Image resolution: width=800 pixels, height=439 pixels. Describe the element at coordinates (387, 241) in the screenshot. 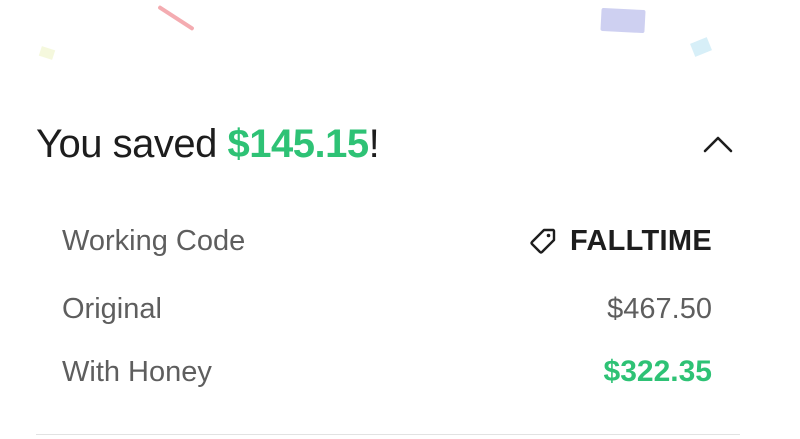

I see `working-code-row: Working Code FALLTIME` at that location.